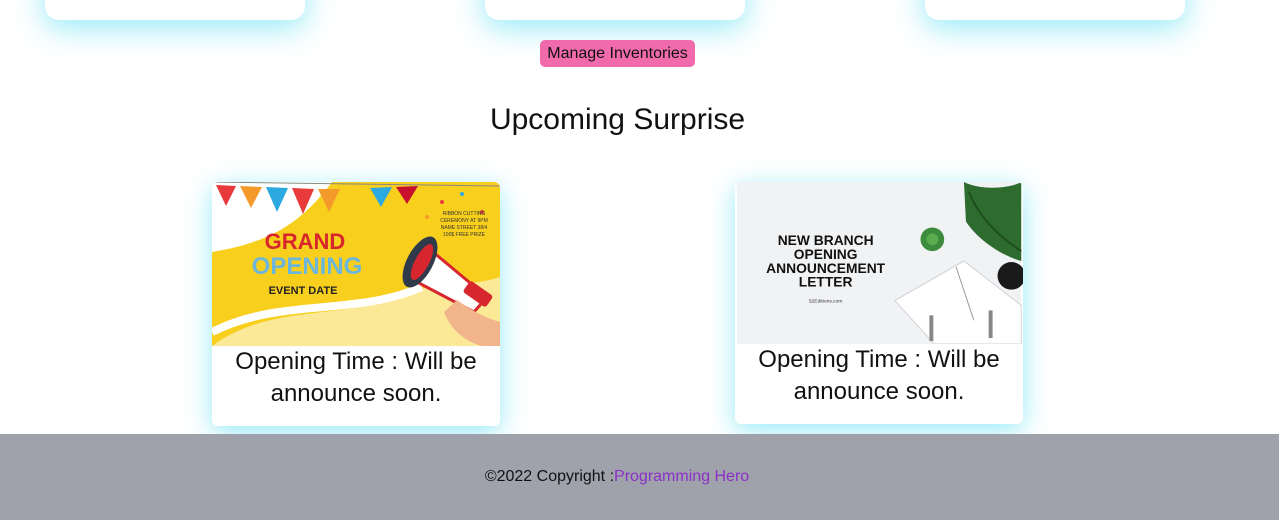 This screenshot has width=1279, height=520. I want to click on svg-text: LETTER, so click(826, 282).